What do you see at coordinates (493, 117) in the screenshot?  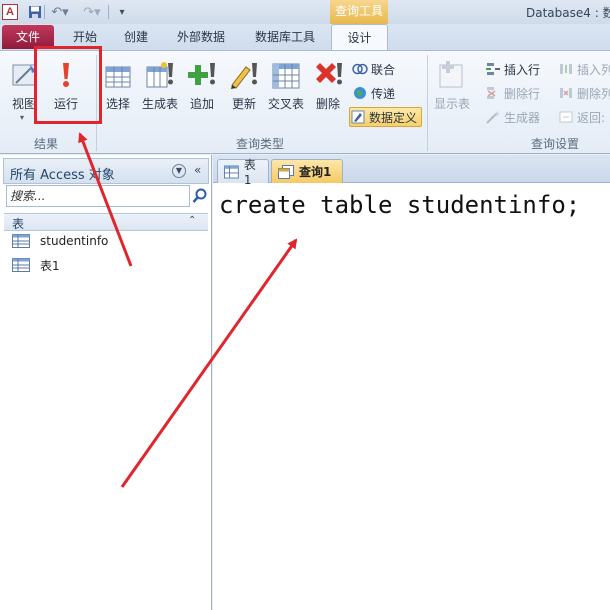 I see `builder-wand-icon` at bounding box center [493, 117].